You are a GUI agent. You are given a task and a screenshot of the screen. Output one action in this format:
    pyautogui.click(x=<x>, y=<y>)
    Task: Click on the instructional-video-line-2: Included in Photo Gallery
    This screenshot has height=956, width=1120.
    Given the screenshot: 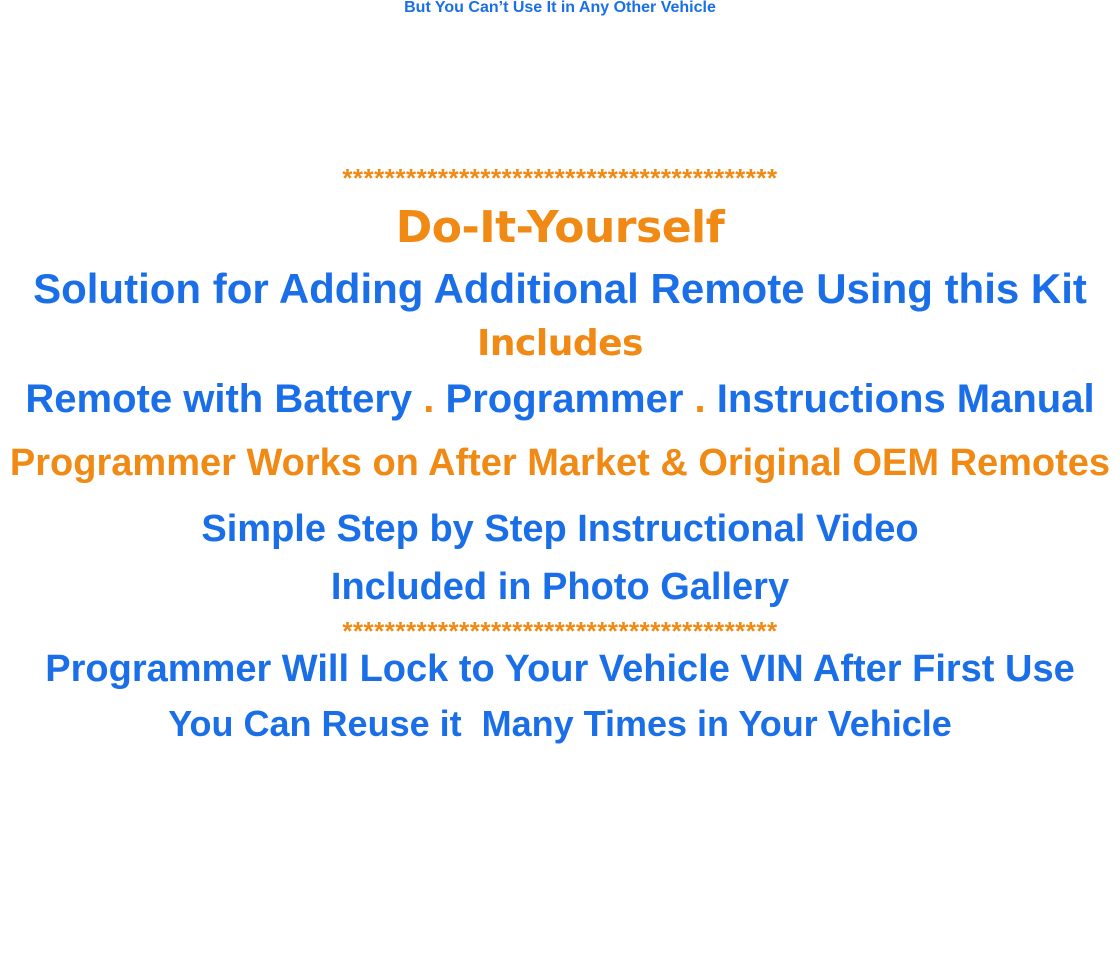 What is the action you would take?
    pyautogui.click(x=560, y=587)
    